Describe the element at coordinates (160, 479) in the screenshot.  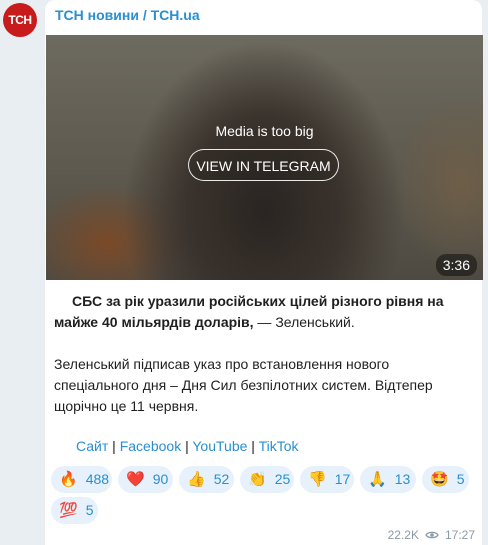
I see `reaction-count: 90` at that location.